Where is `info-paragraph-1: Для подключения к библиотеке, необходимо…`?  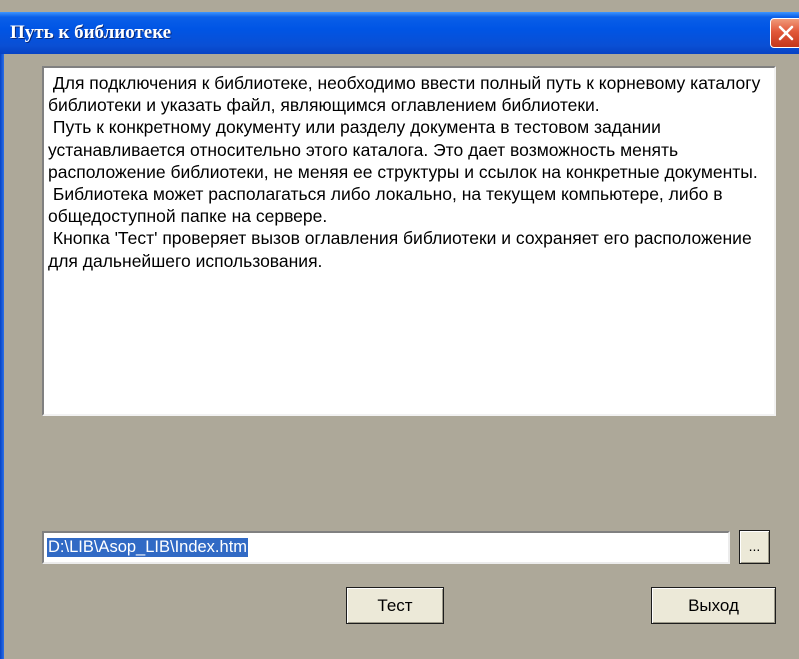
info-paragraph-1: Для подключения к библиотеке, необходимо… is located at coordinates (407, 94).